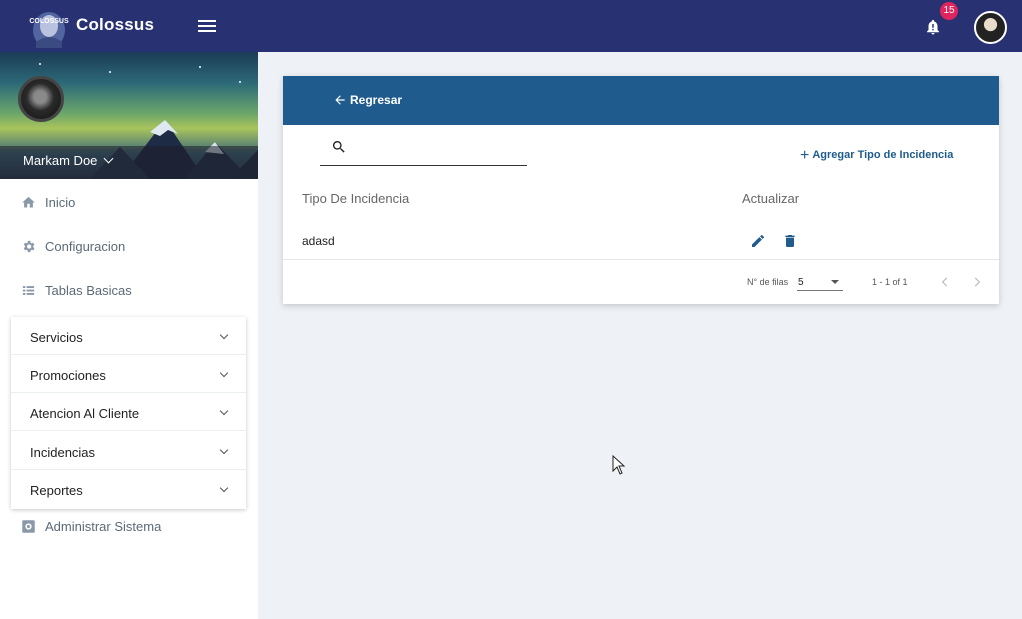 The height and width of the screenshot is (619, 1022). What do you see at coordinates (41, 99) in the screenshot?
I see `profile-avatar` at bounding box center [41, 99].